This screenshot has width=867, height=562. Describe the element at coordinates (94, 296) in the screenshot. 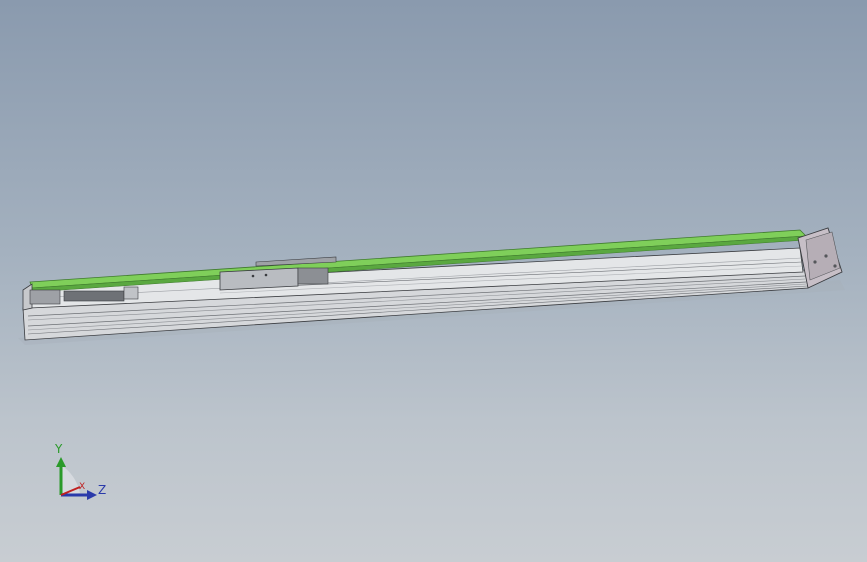

I see `left-motor-block` at that location.